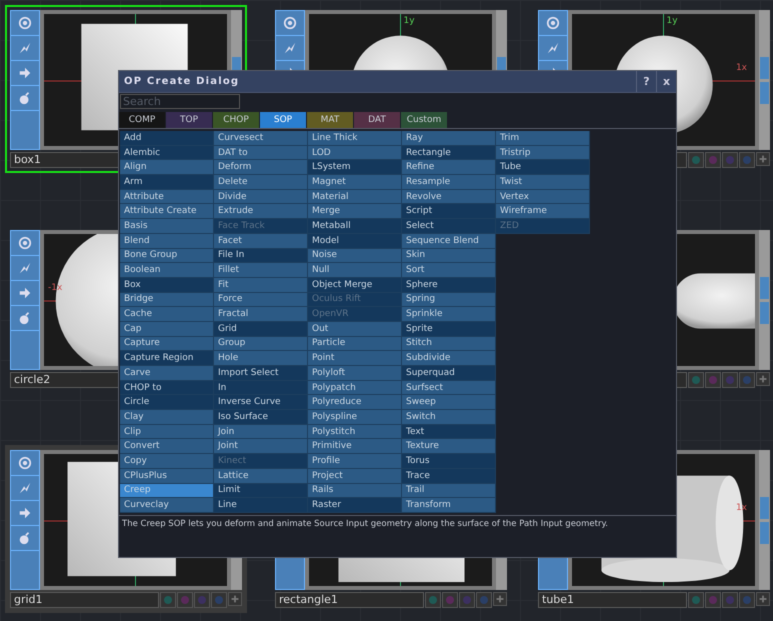 The image size is (773, 621). I want to click on operator-description: The Creep SOP lets you deform and animate Source Input geometry along the surface of the Path Input geometry., so click(397, 535).